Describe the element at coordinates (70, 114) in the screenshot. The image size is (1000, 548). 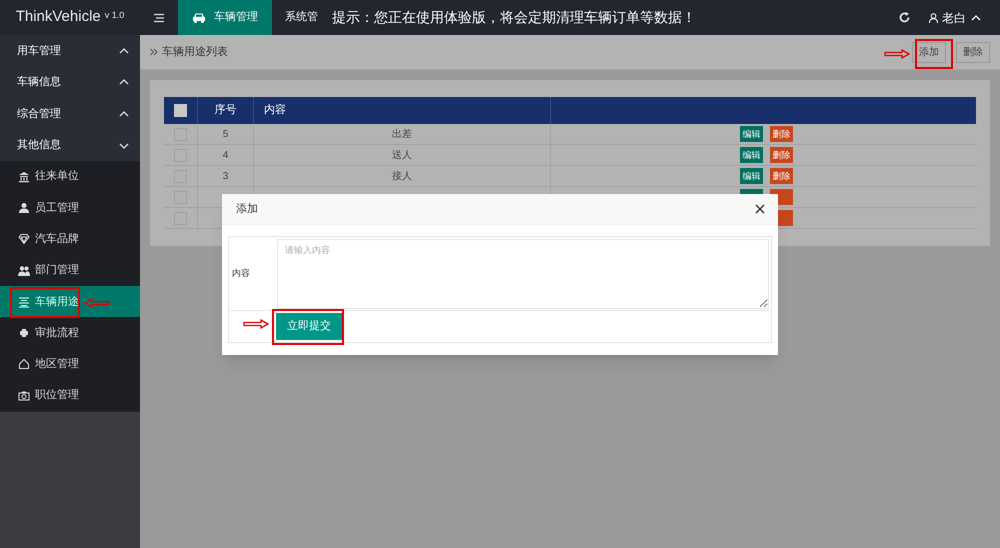
I see `menu-group: 综合管理` at that location.